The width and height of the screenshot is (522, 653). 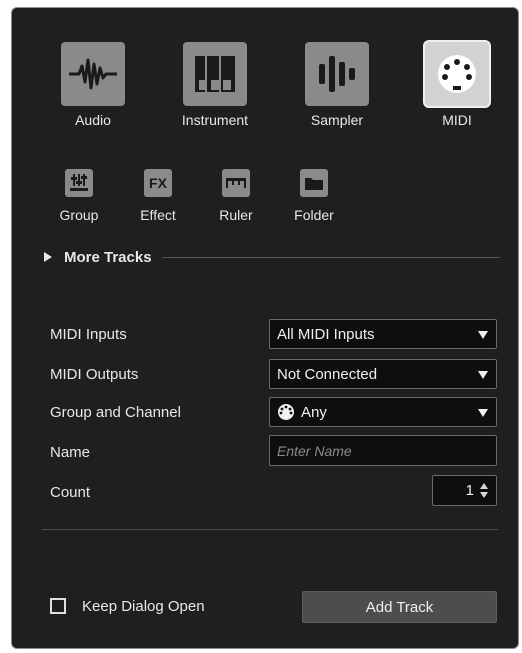 I want to click on folder-tile, so click(x=314, y=183).